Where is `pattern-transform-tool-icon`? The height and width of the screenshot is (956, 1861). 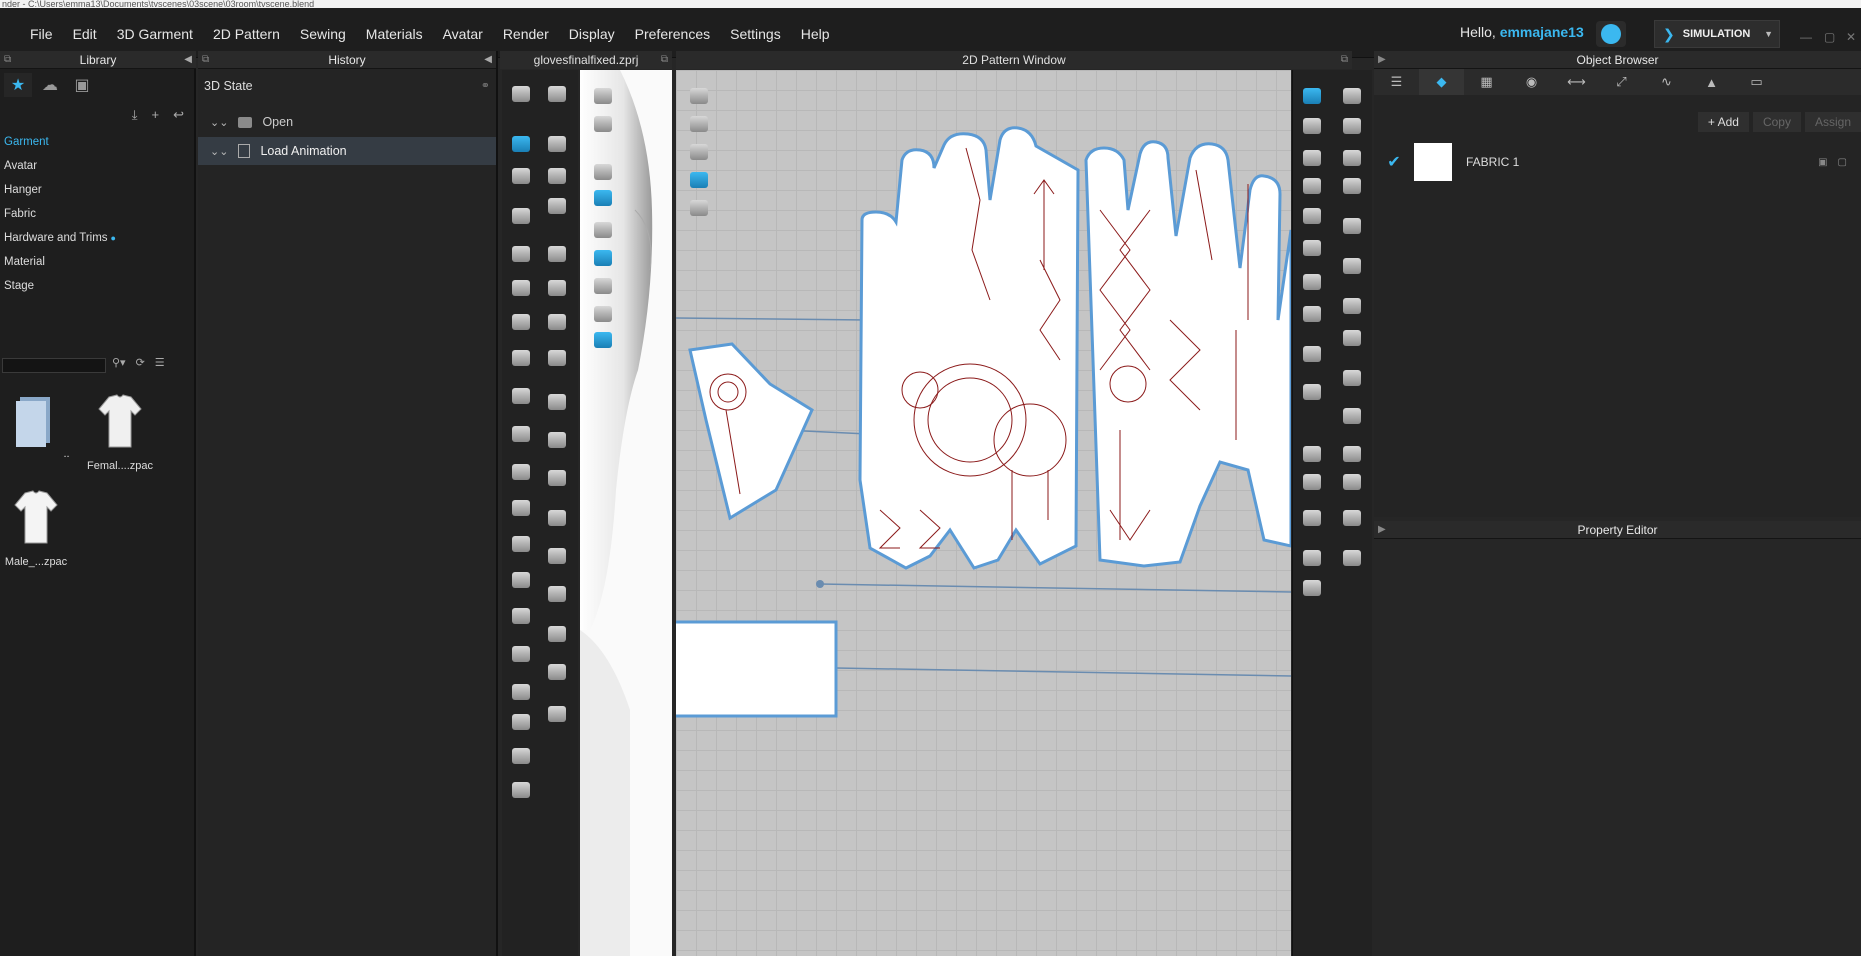
pattern-transform-tool-icon is located at coordinates (1352, 96).